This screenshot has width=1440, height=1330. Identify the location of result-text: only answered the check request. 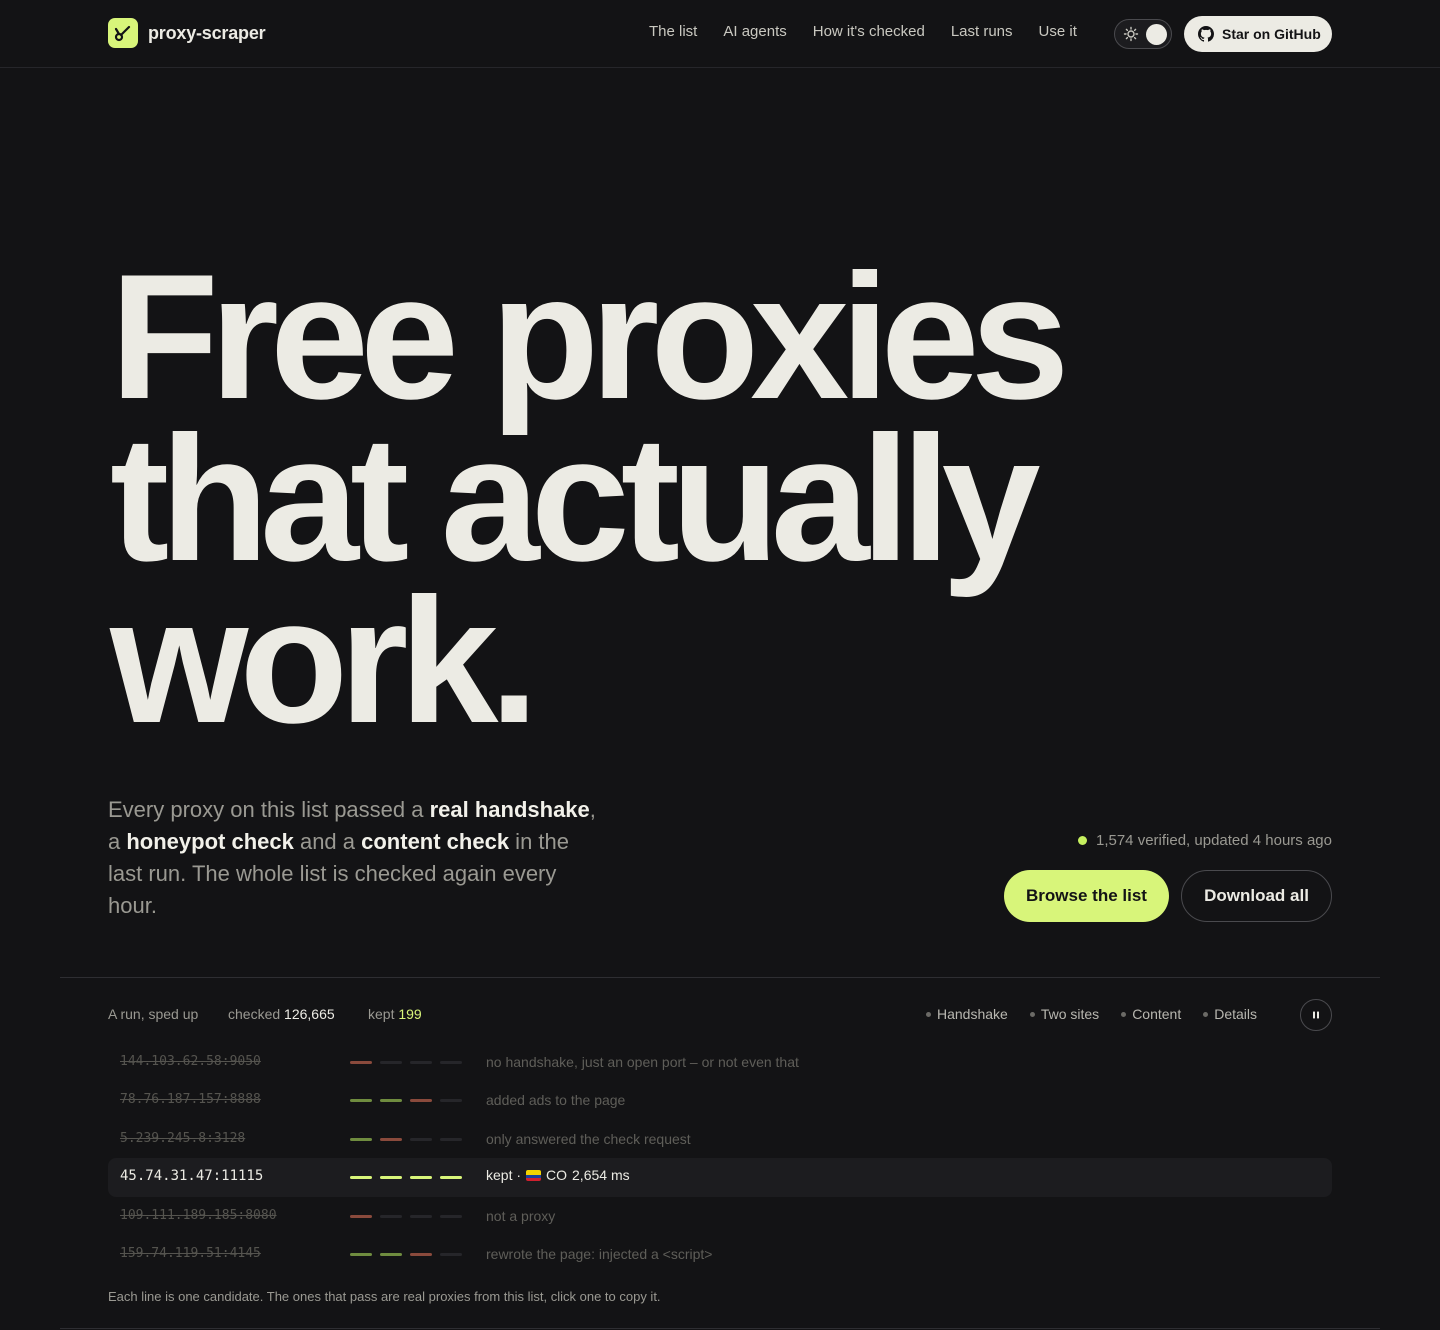
(588, 1138).